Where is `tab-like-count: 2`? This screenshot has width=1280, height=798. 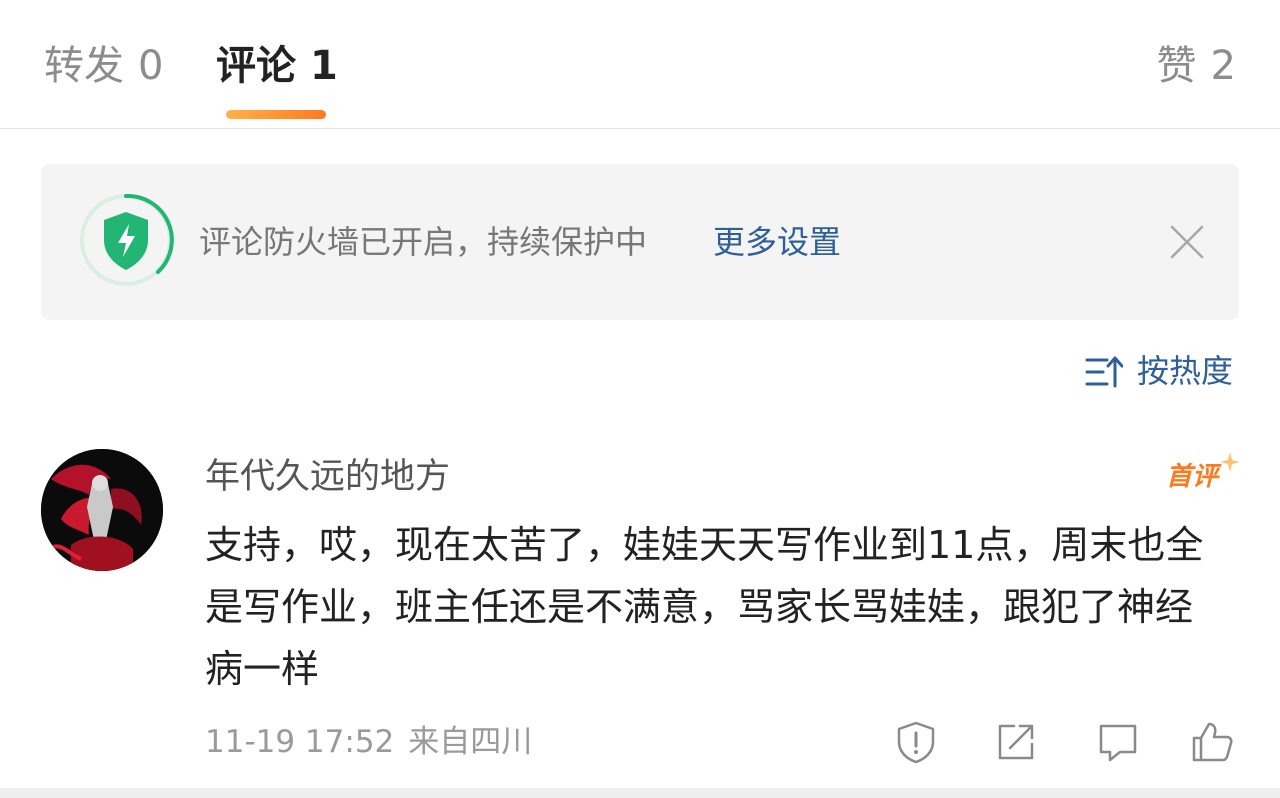
tab-like-count: 2 is located at coordinates (1223, 66).